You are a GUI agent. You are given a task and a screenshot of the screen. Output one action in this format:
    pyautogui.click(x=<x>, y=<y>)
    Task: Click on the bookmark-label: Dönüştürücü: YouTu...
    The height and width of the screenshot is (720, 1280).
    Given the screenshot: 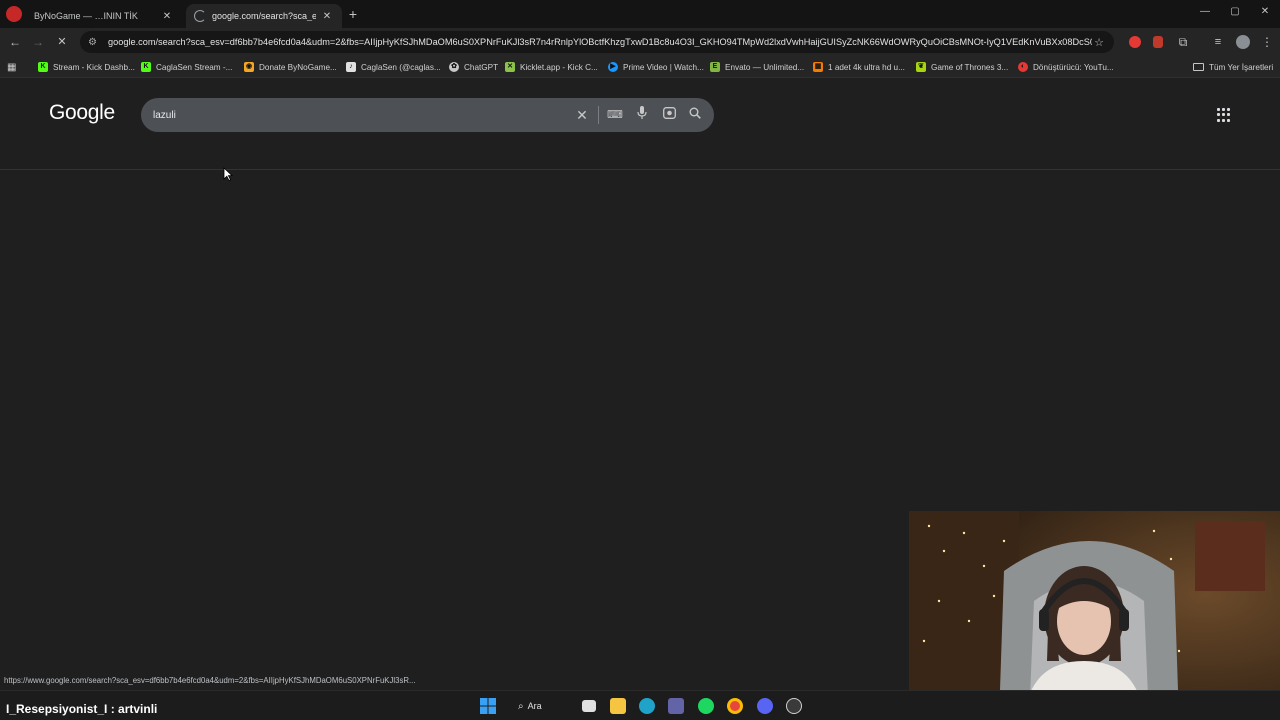 What is the action you would take?
    pyautogui.click(x=1073, y=67)
    